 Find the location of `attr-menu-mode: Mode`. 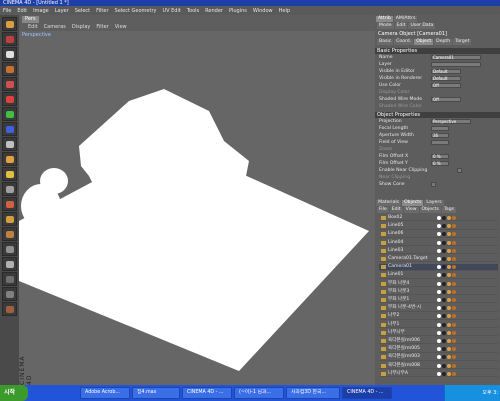

attr-menu-mode: Mode is located at coordinates (385, 26).